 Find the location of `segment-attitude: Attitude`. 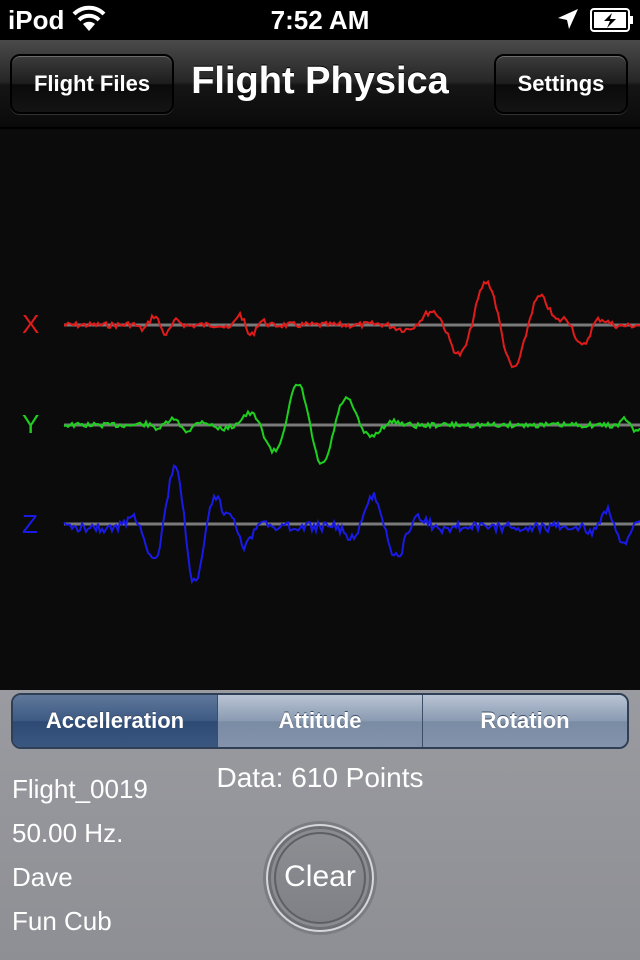

segment-attitude: Attitude is located at coordinates (320, 721).